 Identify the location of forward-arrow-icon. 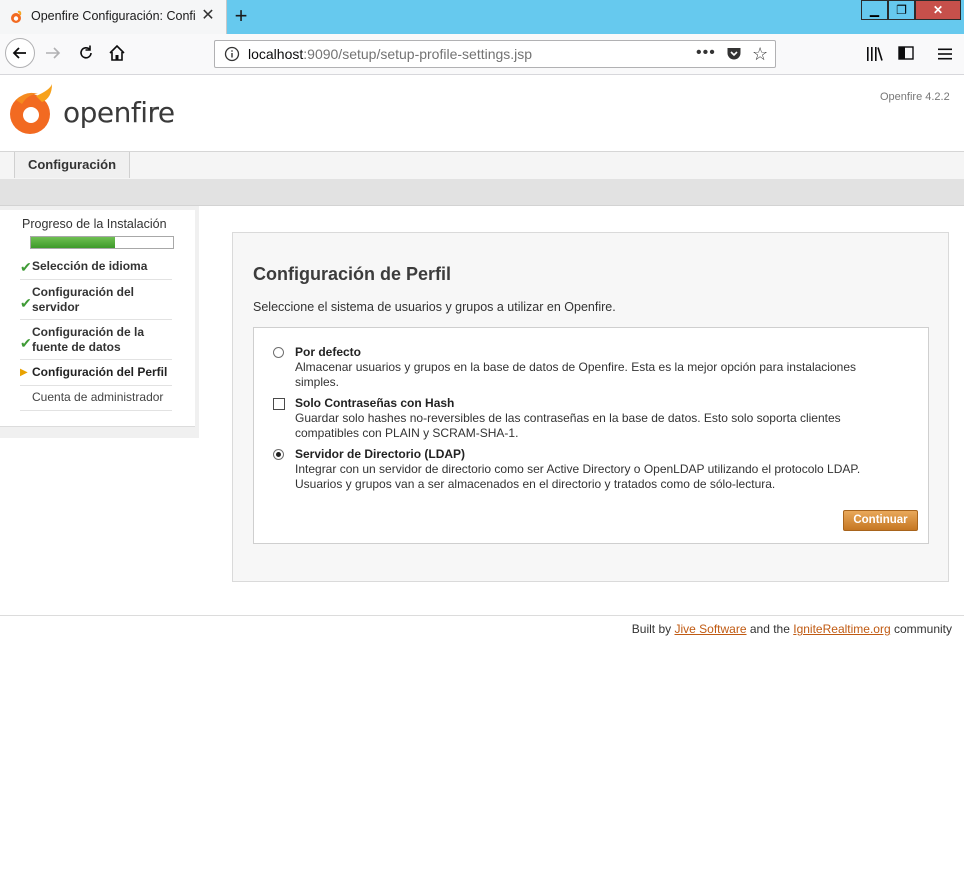
(53, 53).